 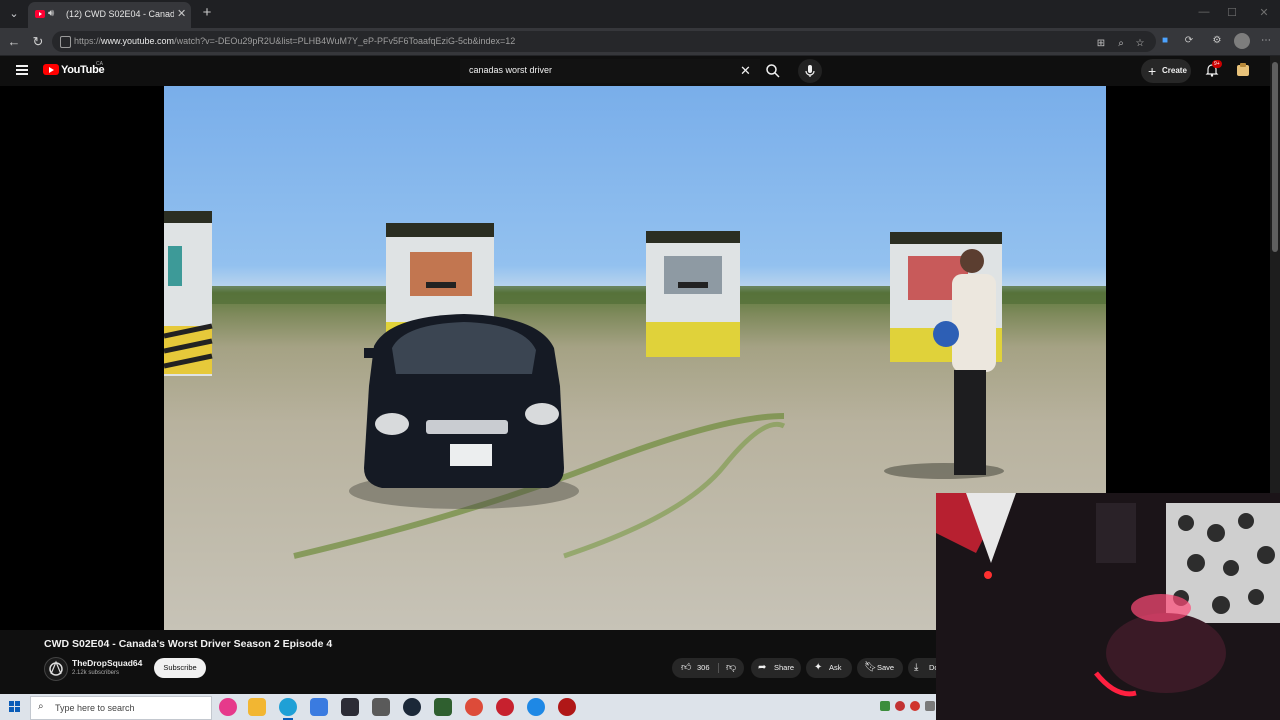 What do you see at coordinates (835, 667) in the screenshot?
I see `ask-label: Ask` at bounding box center [835, 667].